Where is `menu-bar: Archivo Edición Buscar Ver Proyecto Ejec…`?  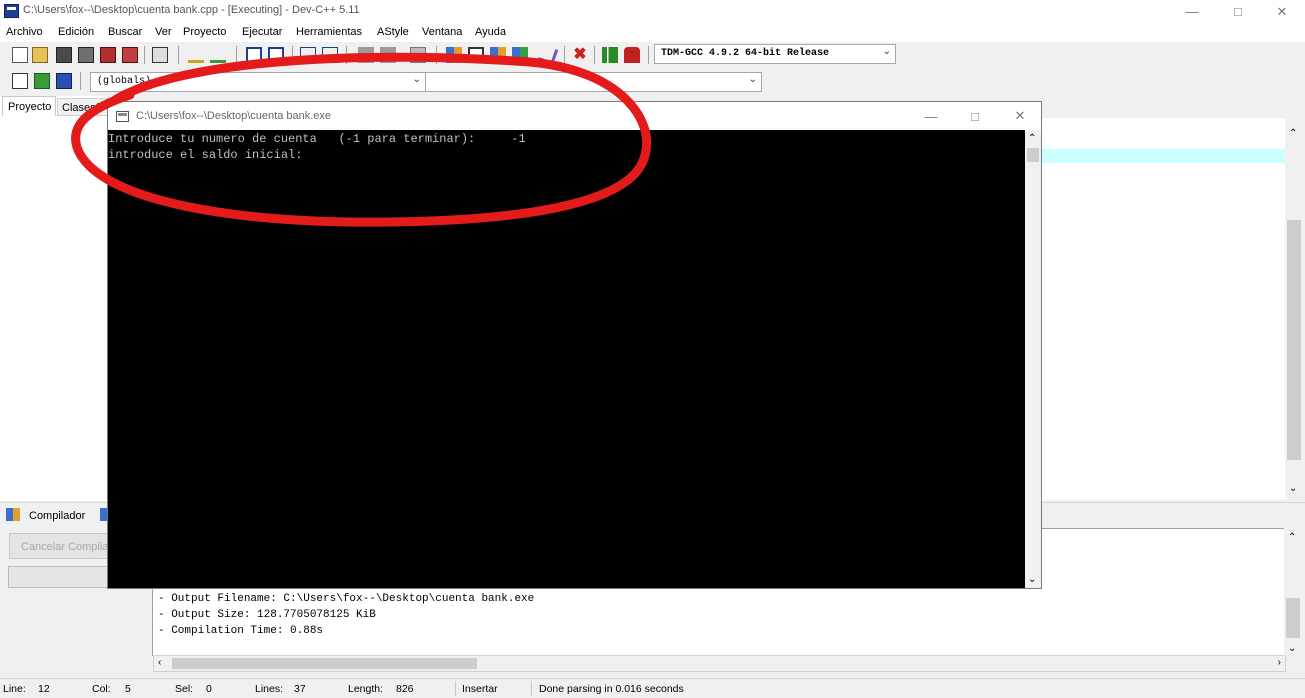
menu-bar: Archivo Edición Buscar Ver Proyecto Ejec… is located at coordinates (652, 32).